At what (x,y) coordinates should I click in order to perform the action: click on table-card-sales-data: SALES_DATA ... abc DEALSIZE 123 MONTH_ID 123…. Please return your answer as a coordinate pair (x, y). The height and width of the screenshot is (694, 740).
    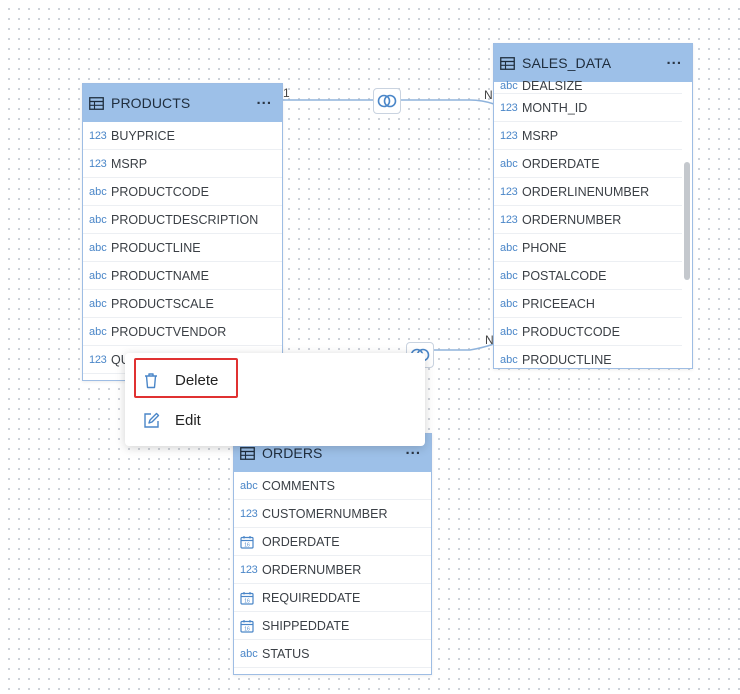
    Looking at the image, I should click on (593, 206).